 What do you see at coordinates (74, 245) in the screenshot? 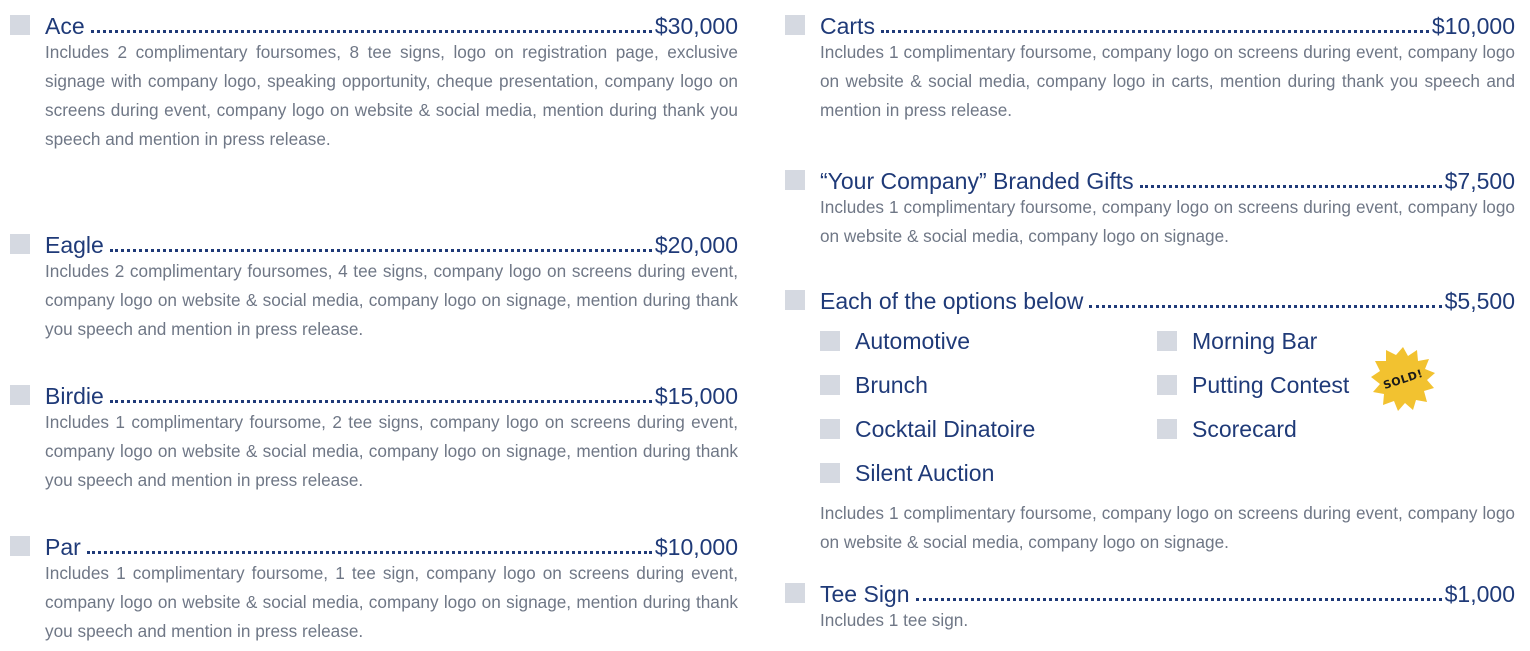
I see `tier-name: Eagle` at bounding box center [74, 245].